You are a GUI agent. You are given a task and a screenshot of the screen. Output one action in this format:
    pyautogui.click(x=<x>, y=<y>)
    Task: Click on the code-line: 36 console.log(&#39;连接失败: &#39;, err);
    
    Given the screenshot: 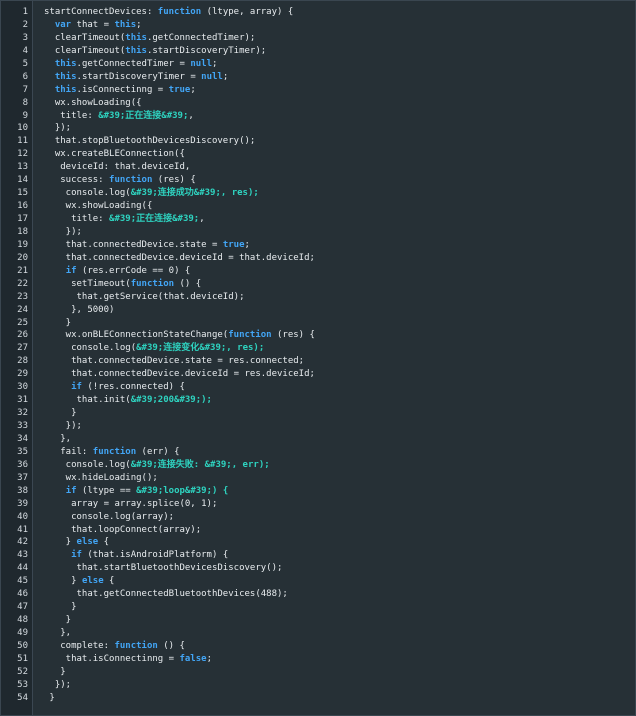 What is the action you would take?
    pyautogui.click(x=318, y=465)
    